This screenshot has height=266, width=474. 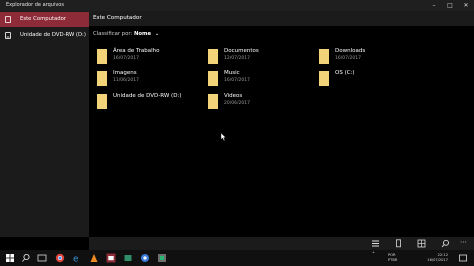 I want to click on clock-date: 16/07/2017, so click(x=437, y=259).